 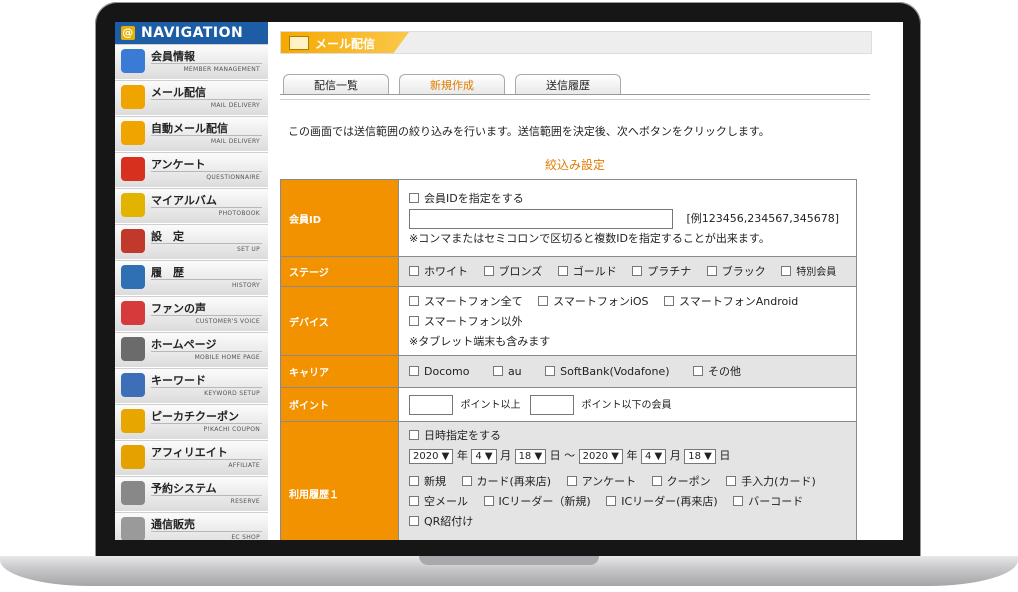 What do you see at coordinates (653, 456) in the screenshot?
I see `to-month-select: 4 ▼` at bounding box center [653, 456].